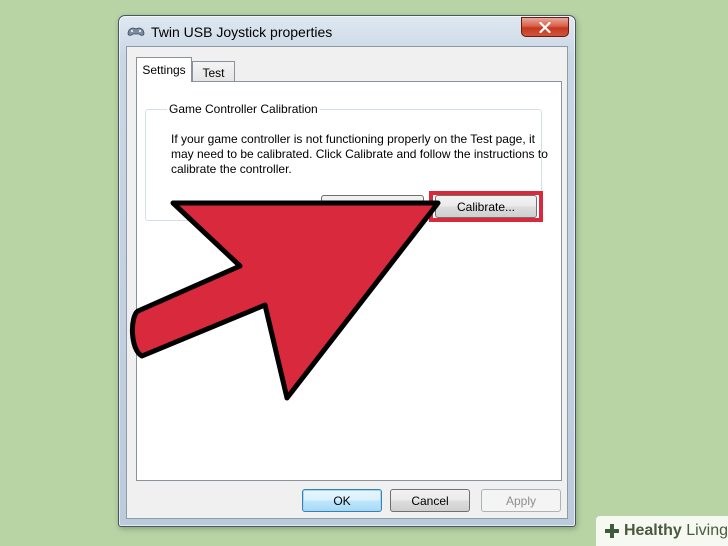 The width and height of the screenshot is (728, 546). Describe the element at coordinates (347, 31) in the screenshot. I see `title-bar: Twin USB Joystick properties` at that location.